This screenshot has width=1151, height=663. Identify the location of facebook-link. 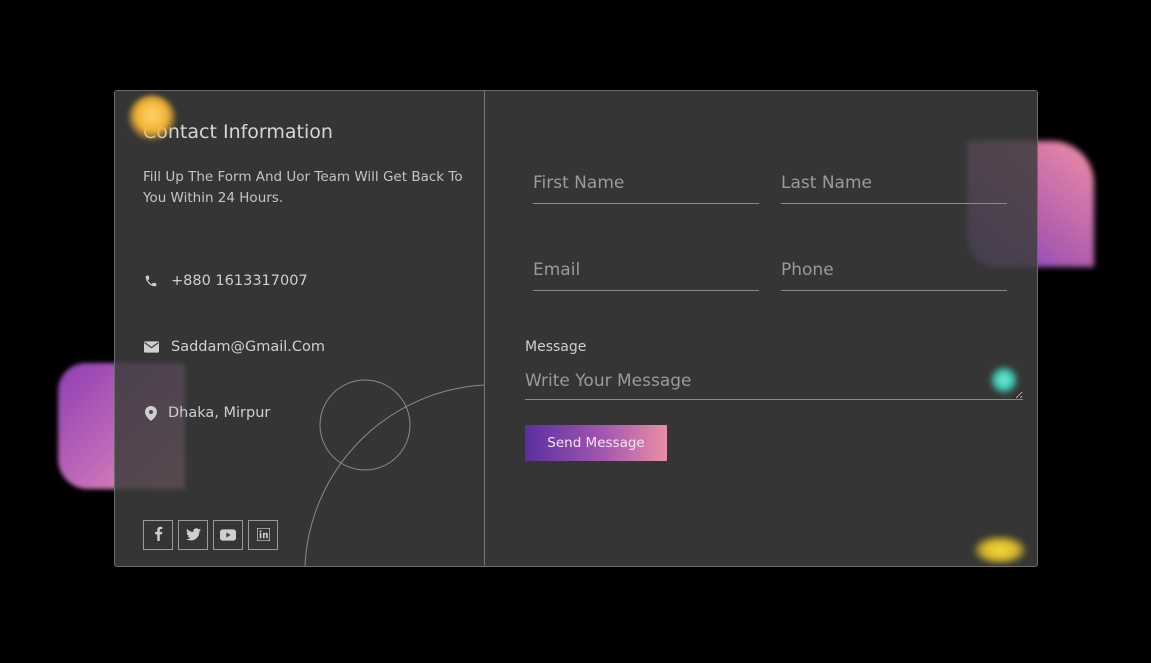
(158, 535).